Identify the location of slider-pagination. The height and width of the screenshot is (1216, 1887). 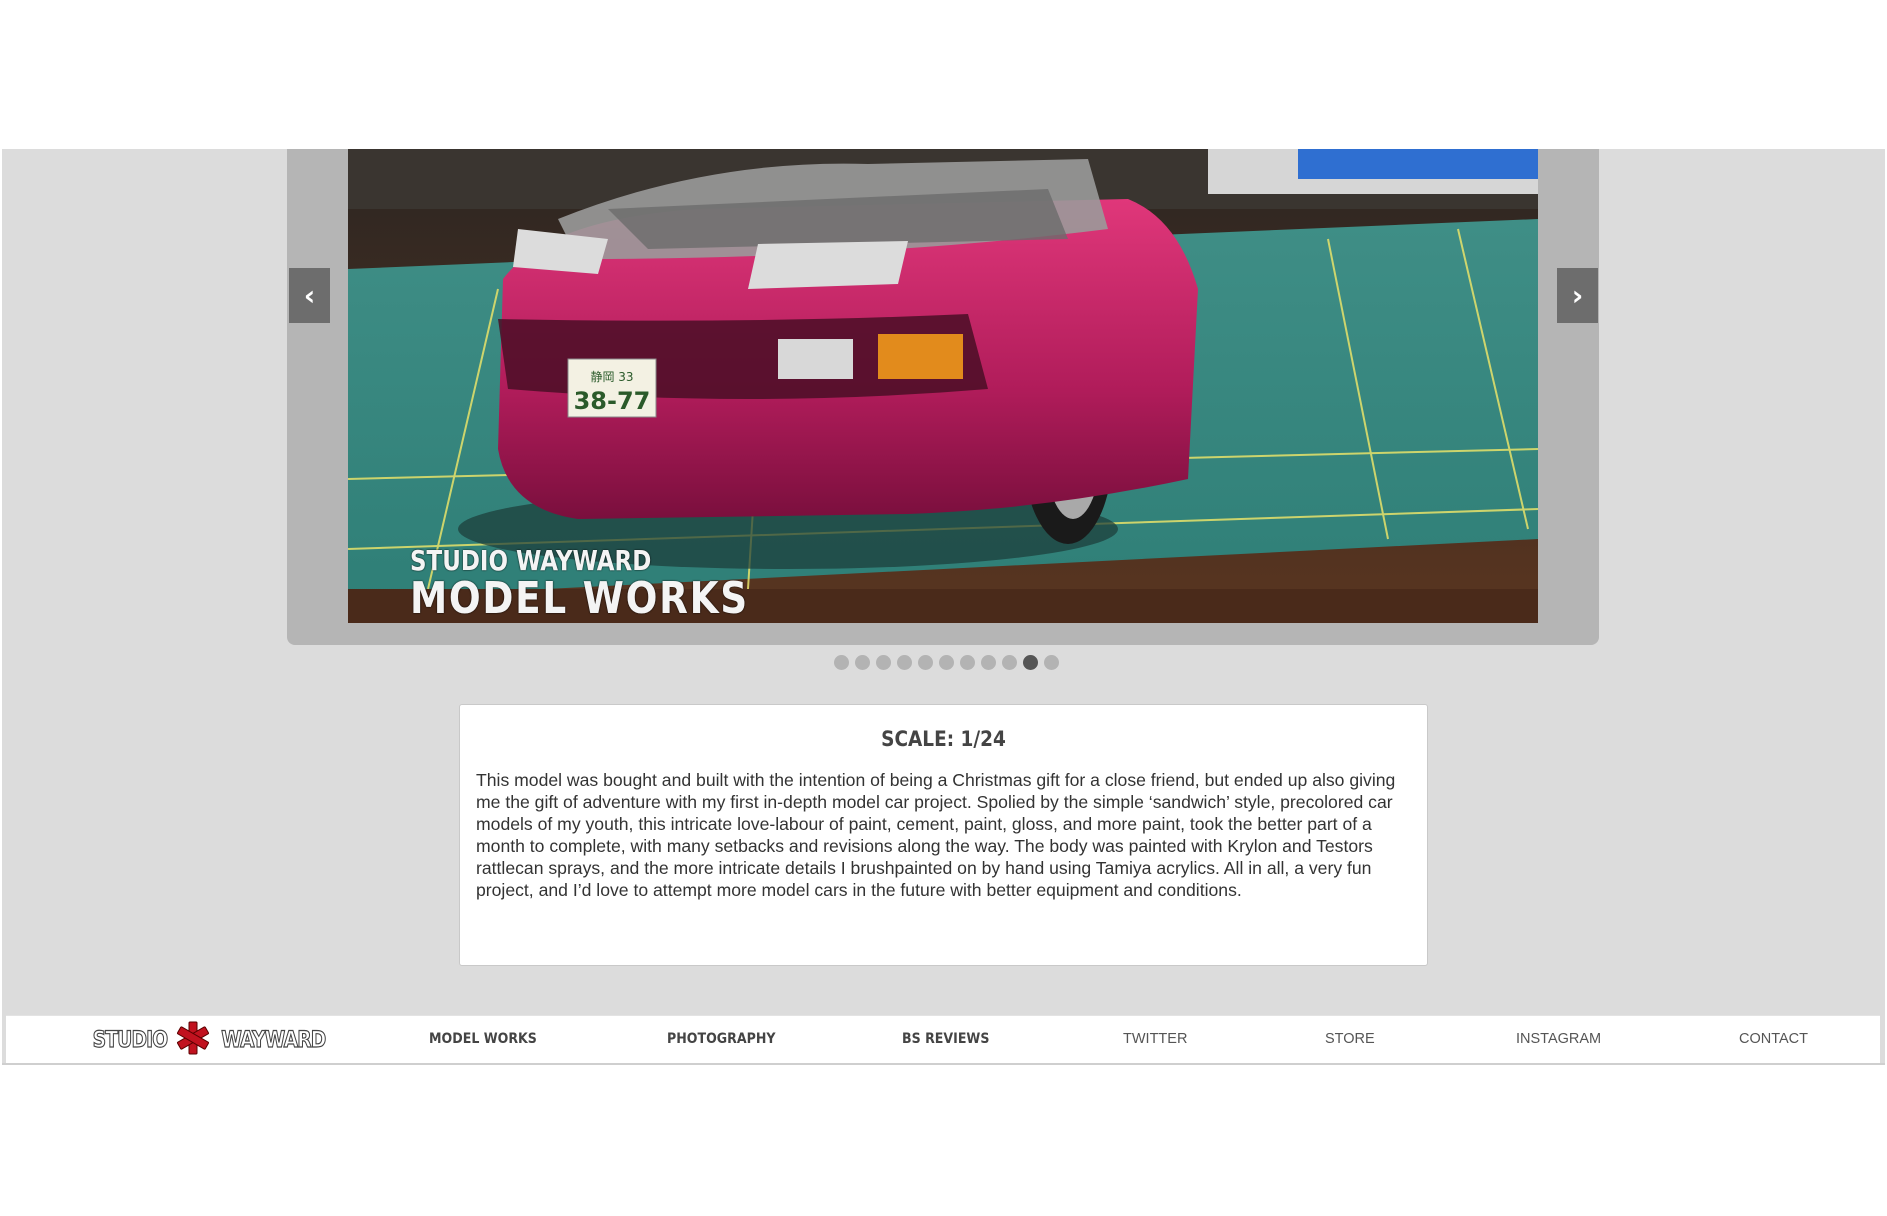
(943, 662).